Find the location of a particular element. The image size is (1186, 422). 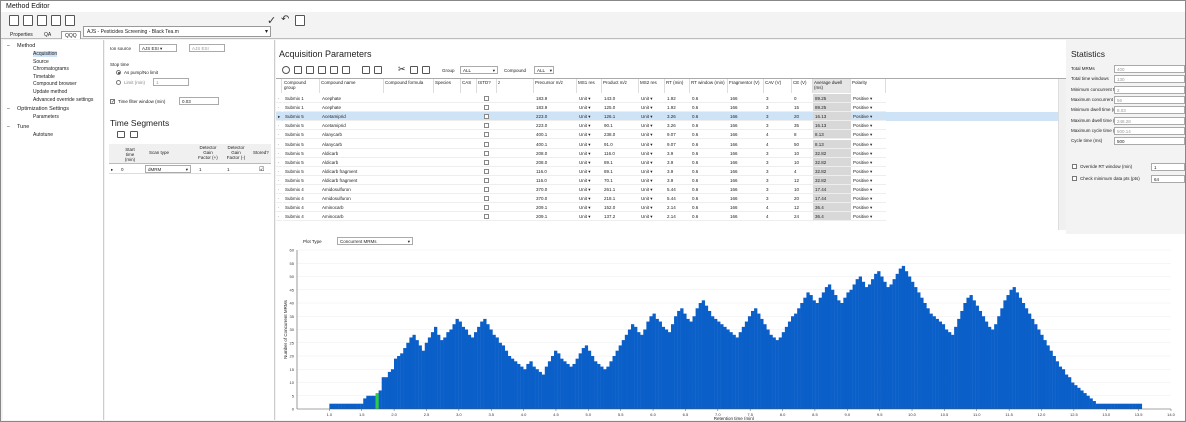

col-header-polarity: Polarity is located at coordinates (868, 86).